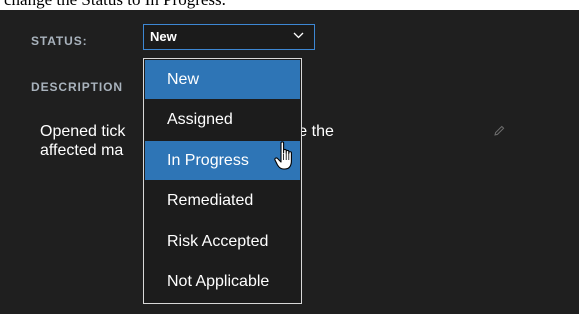 This screenshot has height=314, width=579. What do you see at coordinates (222, 281) in the screenshot?
I see `status-option-not-applicable: Not Applicable` at bounding box center [222, 281].